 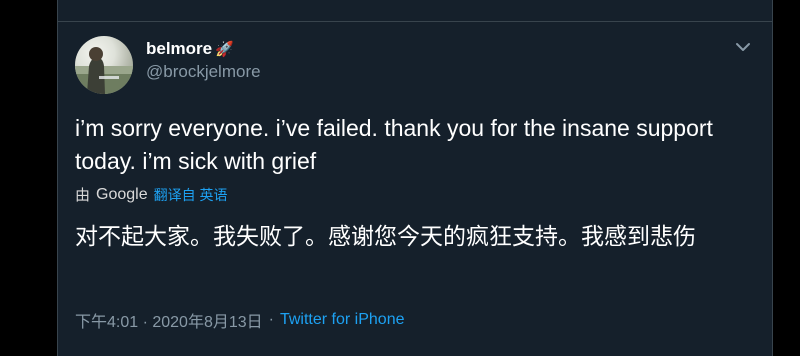 What do you see at coordinates (191, 195) in the screenshot?
I see `translated-from-link: 翻译自 英语` at bounding box center [191, 195].